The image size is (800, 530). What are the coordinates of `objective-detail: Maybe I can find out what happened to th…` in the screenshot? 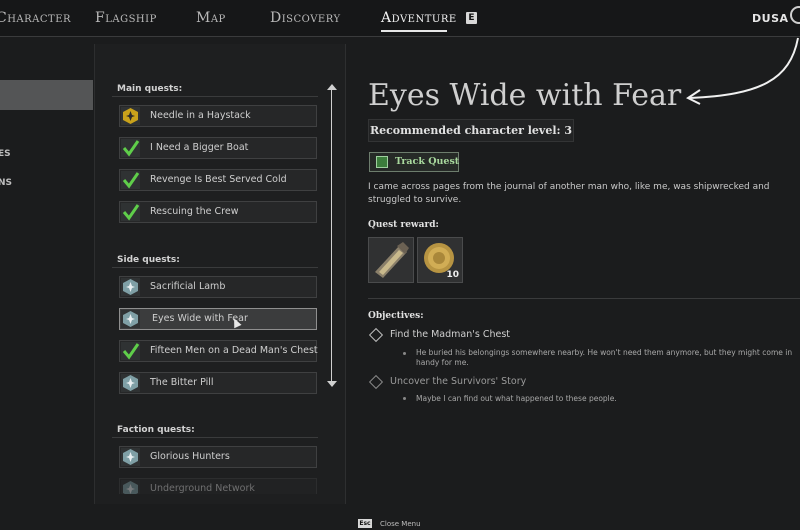 It's located at (516, 398).